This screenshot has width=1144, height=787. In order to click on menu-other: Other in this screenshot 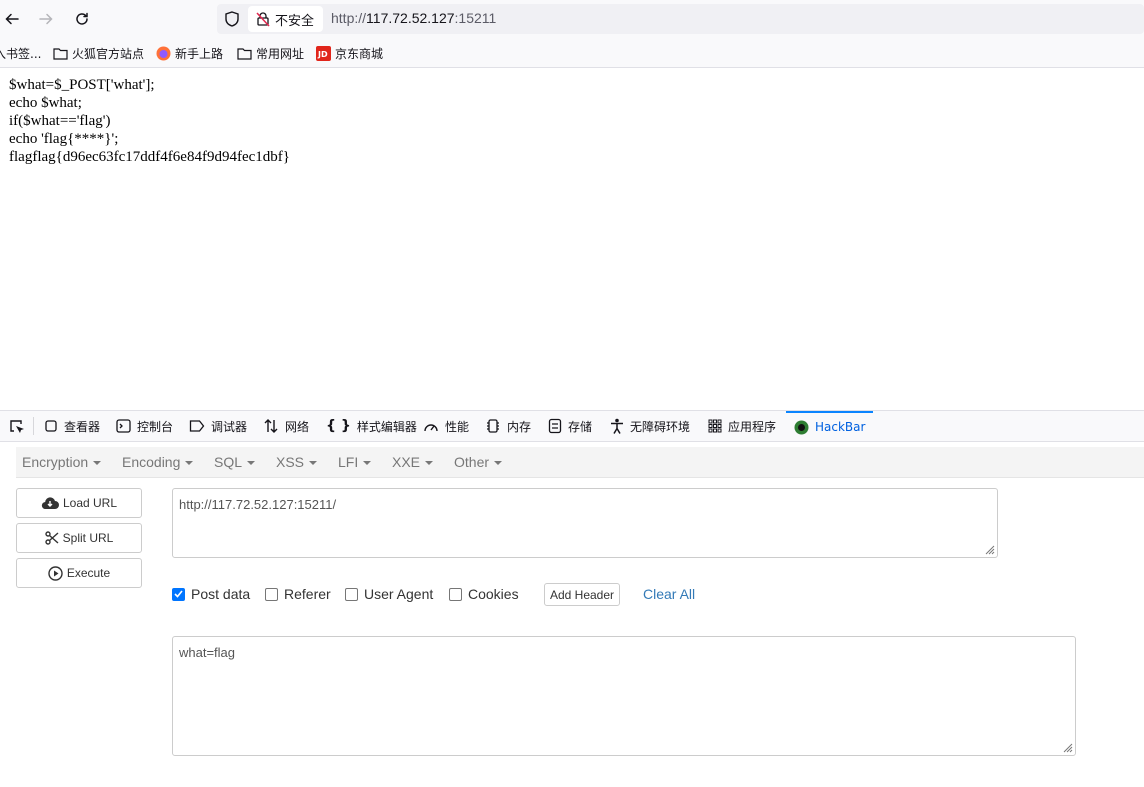, I will do `click(478, 462)`.